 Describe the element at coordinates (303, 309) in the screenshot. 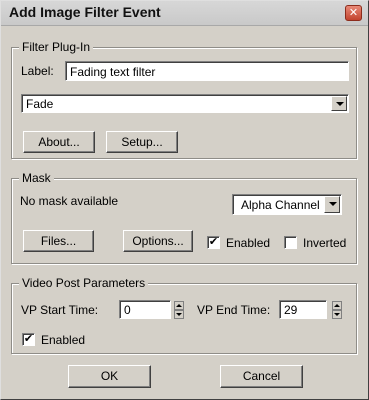

I see `vp-end-input: 29` at that location.